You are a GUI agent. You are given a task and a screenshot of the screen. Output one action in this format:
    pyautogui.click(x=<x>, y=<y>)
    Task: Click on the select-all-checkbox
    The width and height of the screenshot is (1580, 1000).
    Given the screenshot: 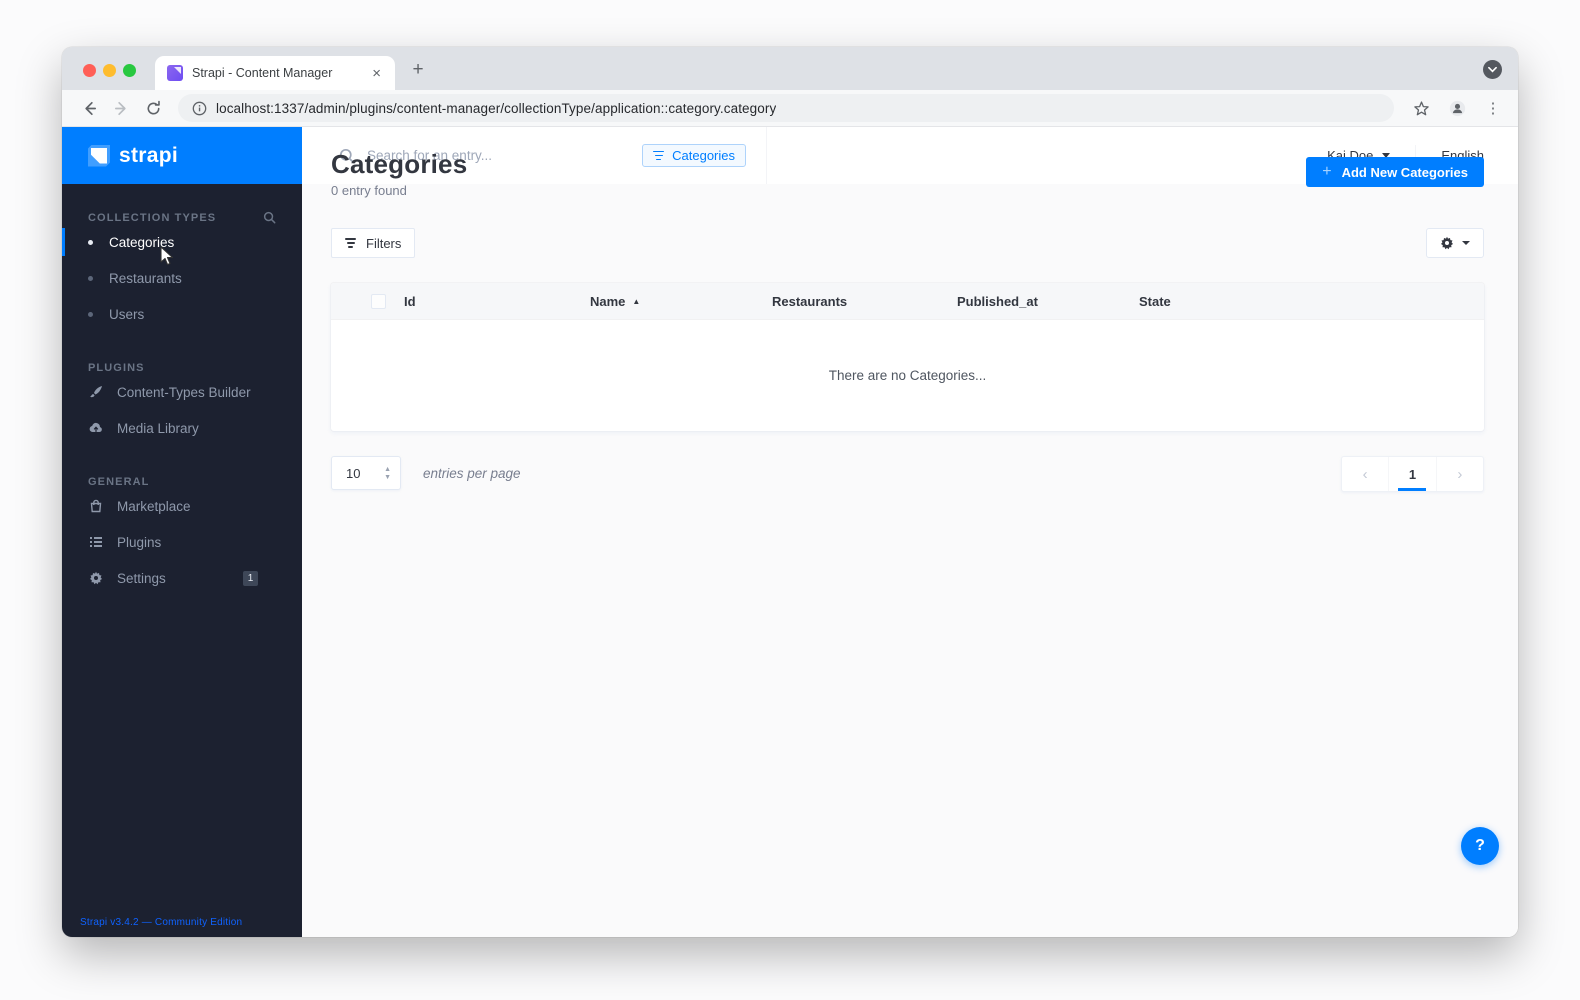 What is the action you would take?
    pyautogui.click(x=378, y=301)
    